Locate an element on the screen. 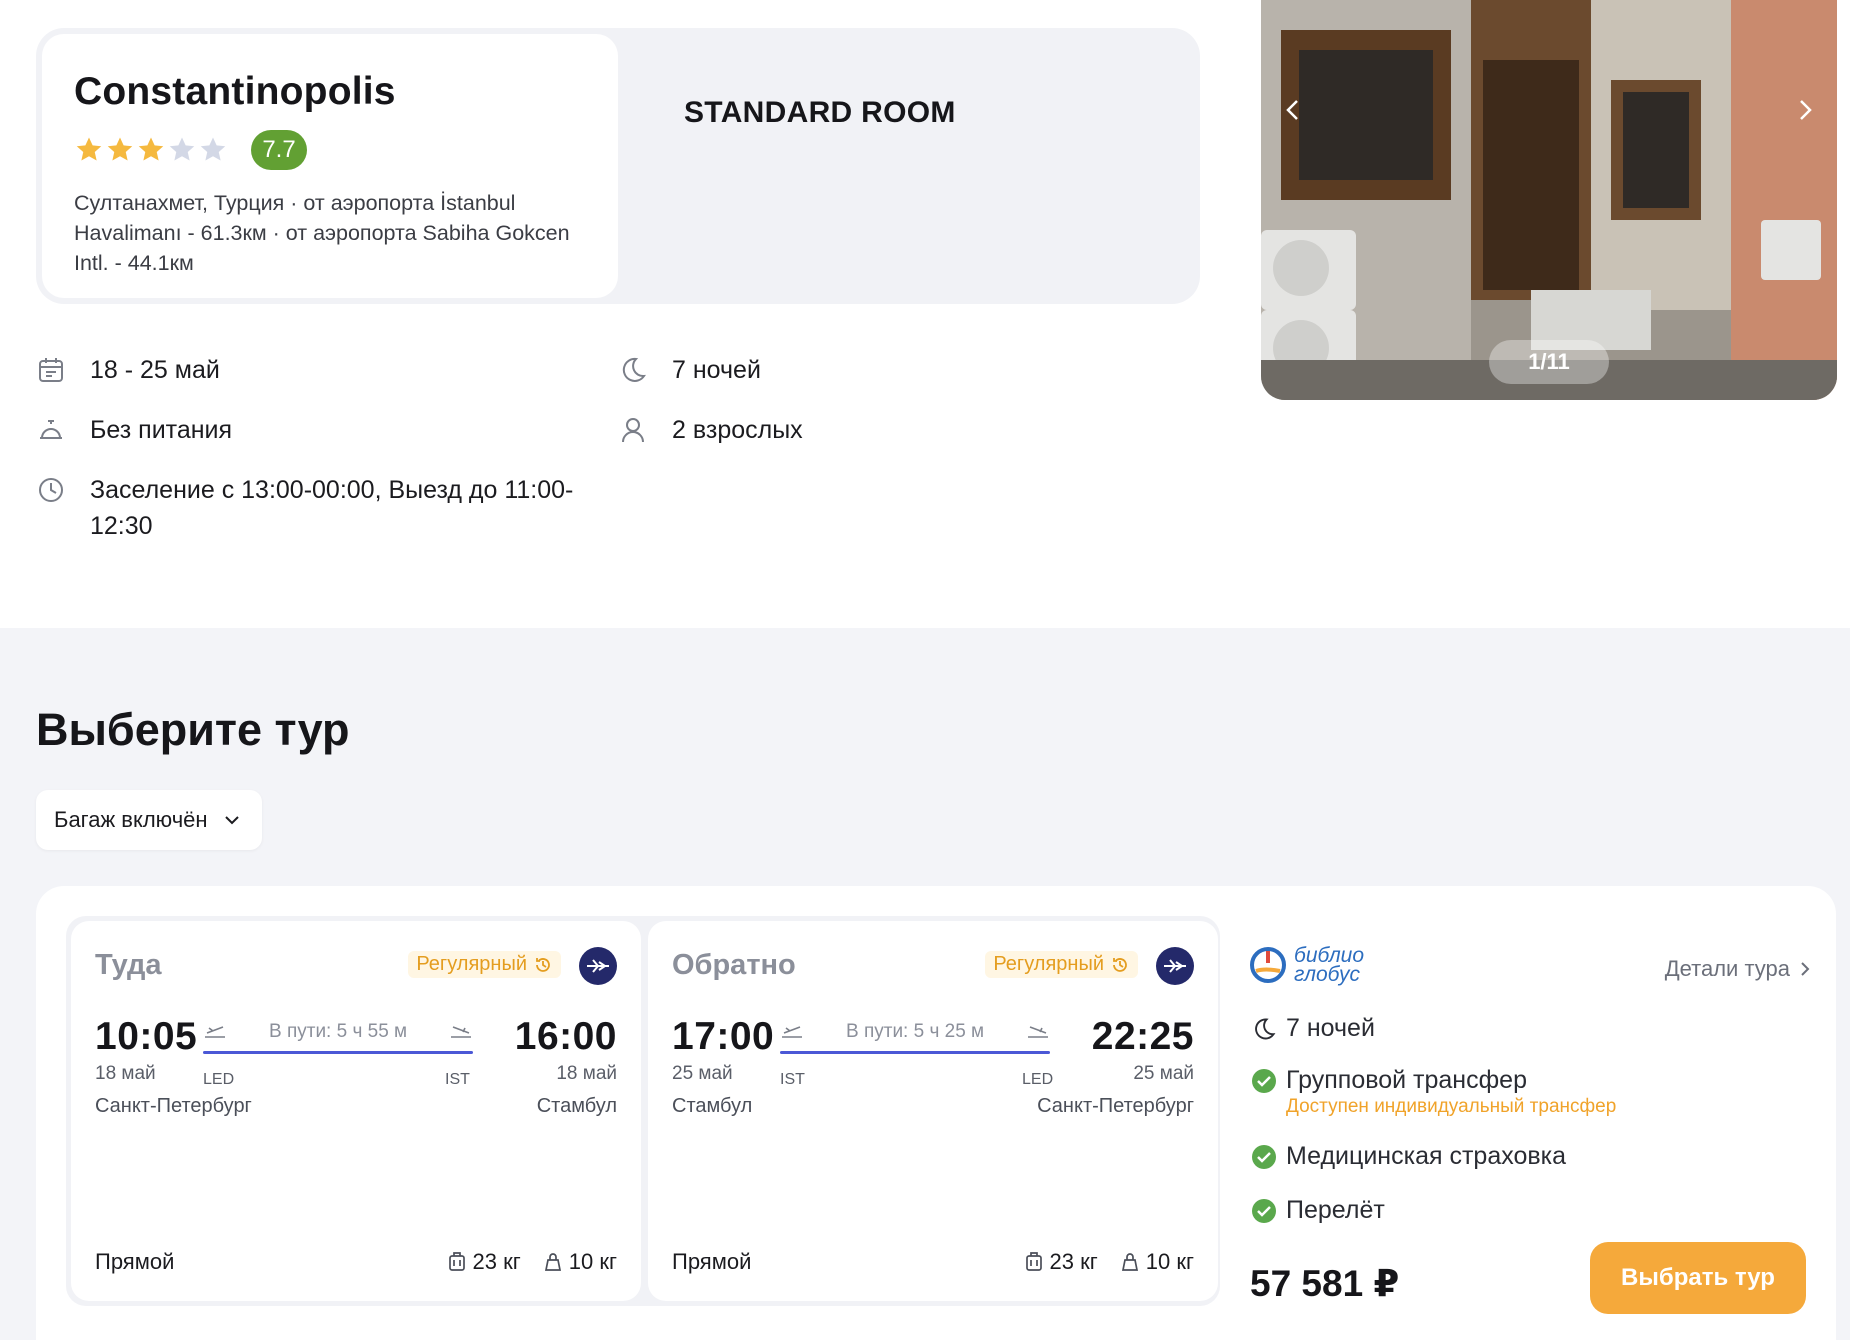 The height and width of the screenshot is (1340, 1850). nights-text: 7 ночей is located at coordinates (716, 370).